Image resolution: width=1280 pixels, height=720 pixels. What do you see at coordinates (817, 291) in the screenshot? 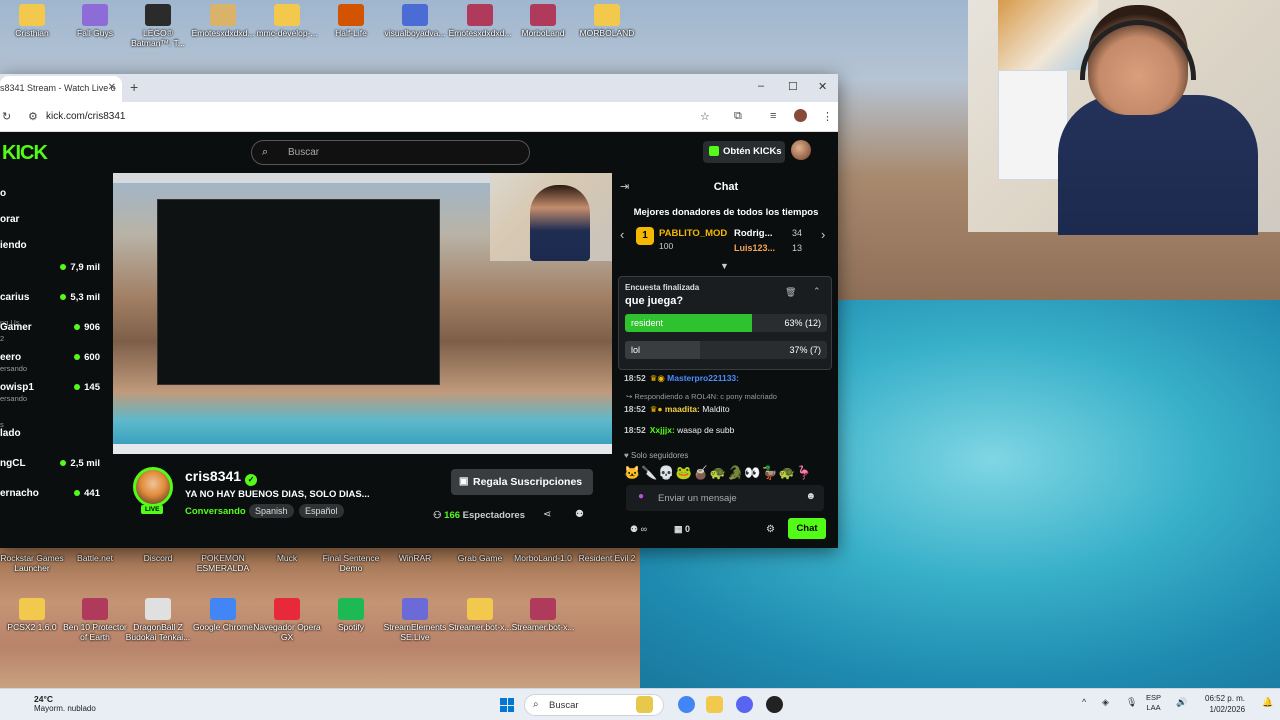
I see `chevron-up-icon: ⌃` at bounding box center [817, 291].